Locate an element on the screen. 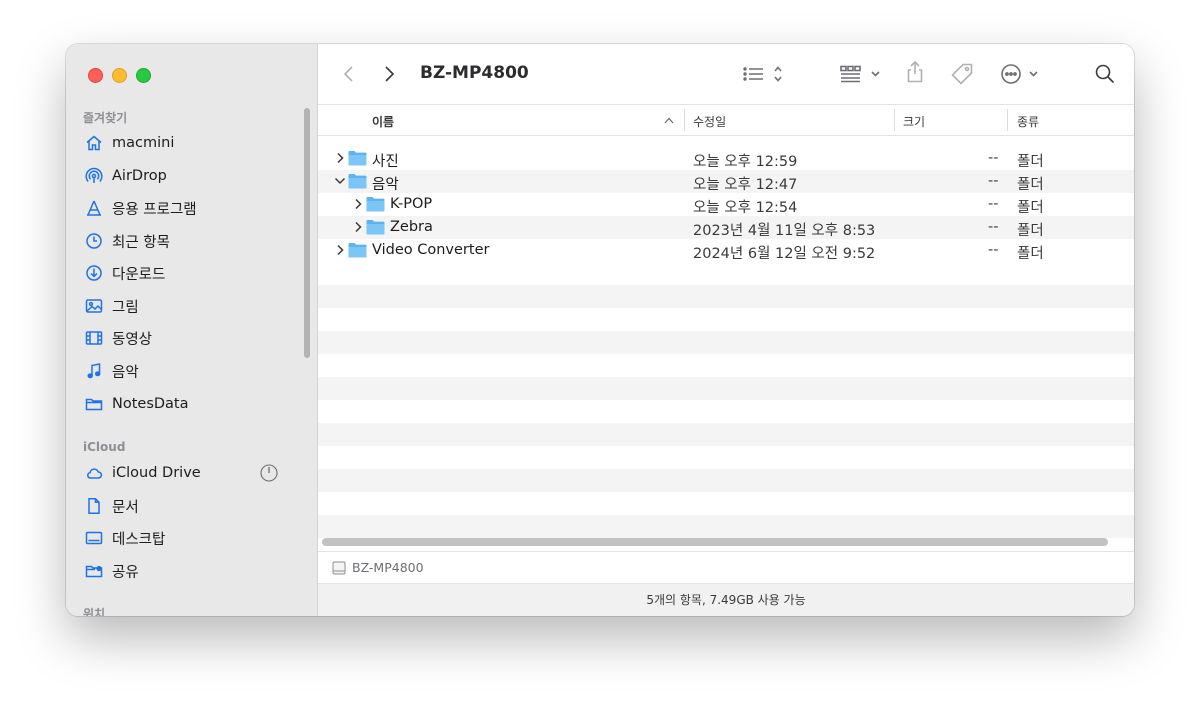  group-button is located at coordinates (861, 74).